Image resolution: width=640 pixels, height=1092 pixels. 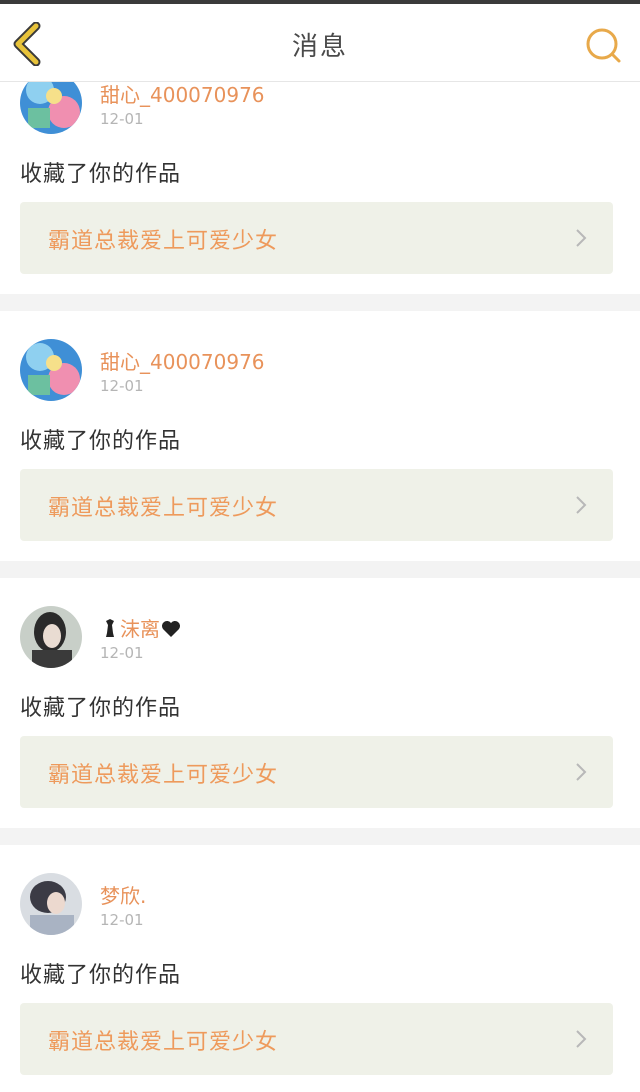 I want to click on search-button, so click(x=604, y=46).